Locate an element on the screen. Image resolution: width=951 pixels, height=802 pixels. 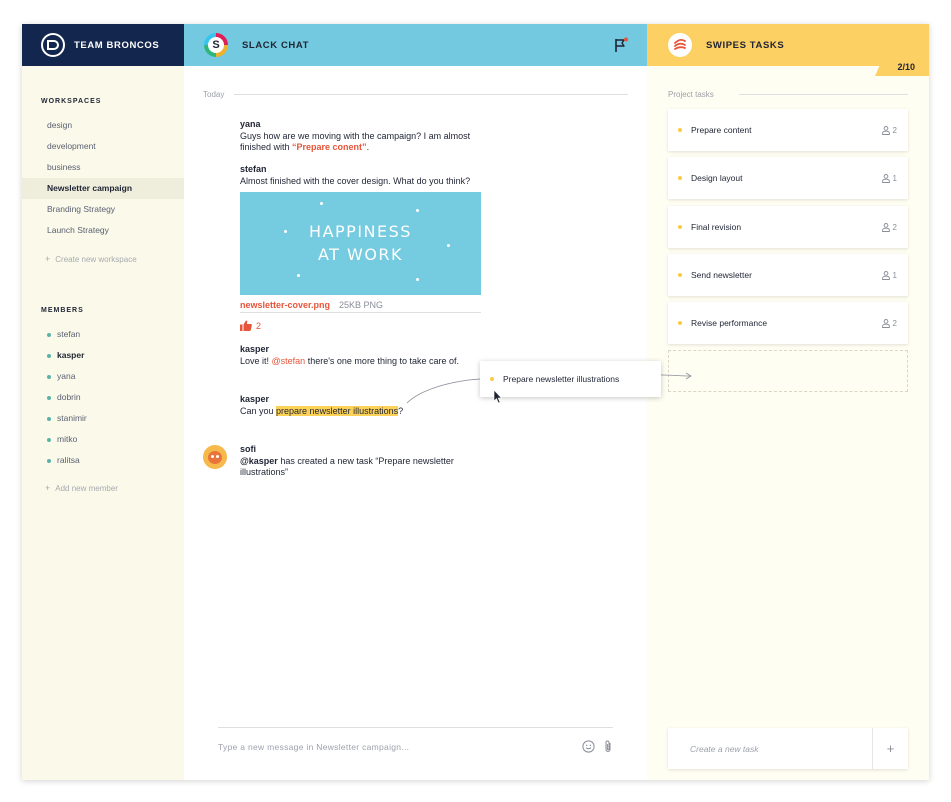
chat-header: S SLACK CHAT is located at coordinates (415, 45).